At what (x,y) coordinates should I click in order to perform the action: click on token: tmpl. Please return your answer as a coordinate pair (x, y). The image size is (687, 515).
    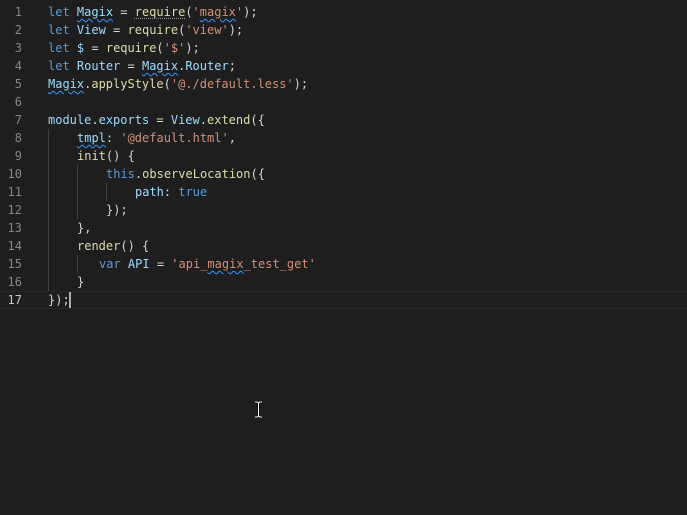
    Looking at the image, I should click on (91, 138).